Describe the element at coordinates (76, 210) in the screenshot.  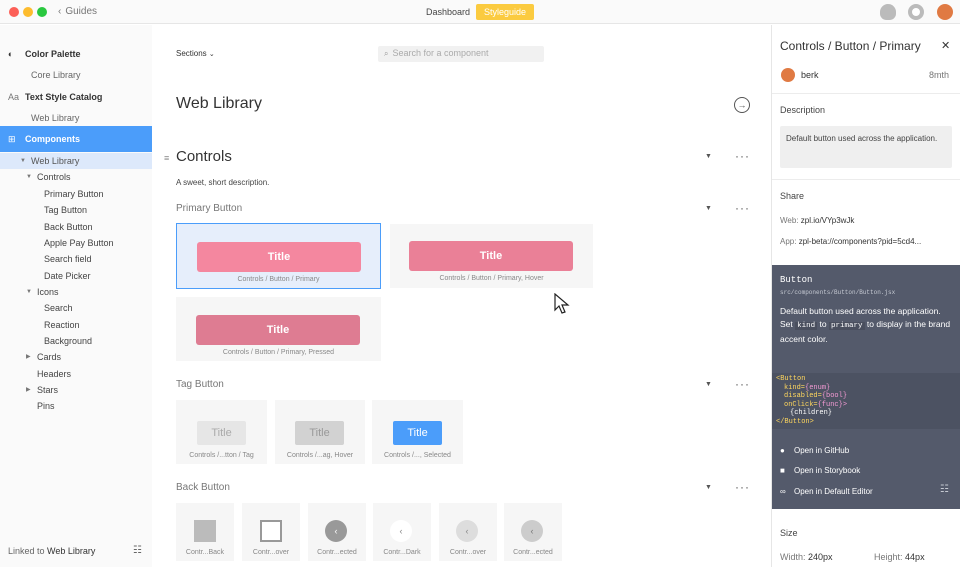
I see `sidebar-item-tag-button: Tag Button` at that location.